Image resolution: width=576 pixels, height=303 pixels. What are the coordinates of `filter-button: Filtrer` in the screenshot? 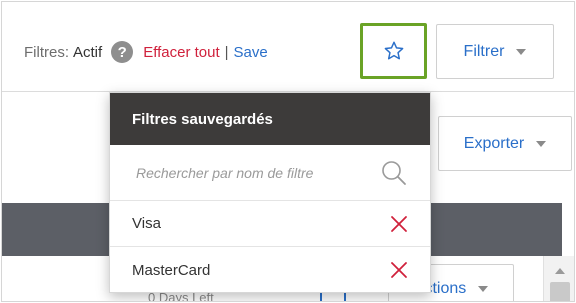 It's located at (495, 51).